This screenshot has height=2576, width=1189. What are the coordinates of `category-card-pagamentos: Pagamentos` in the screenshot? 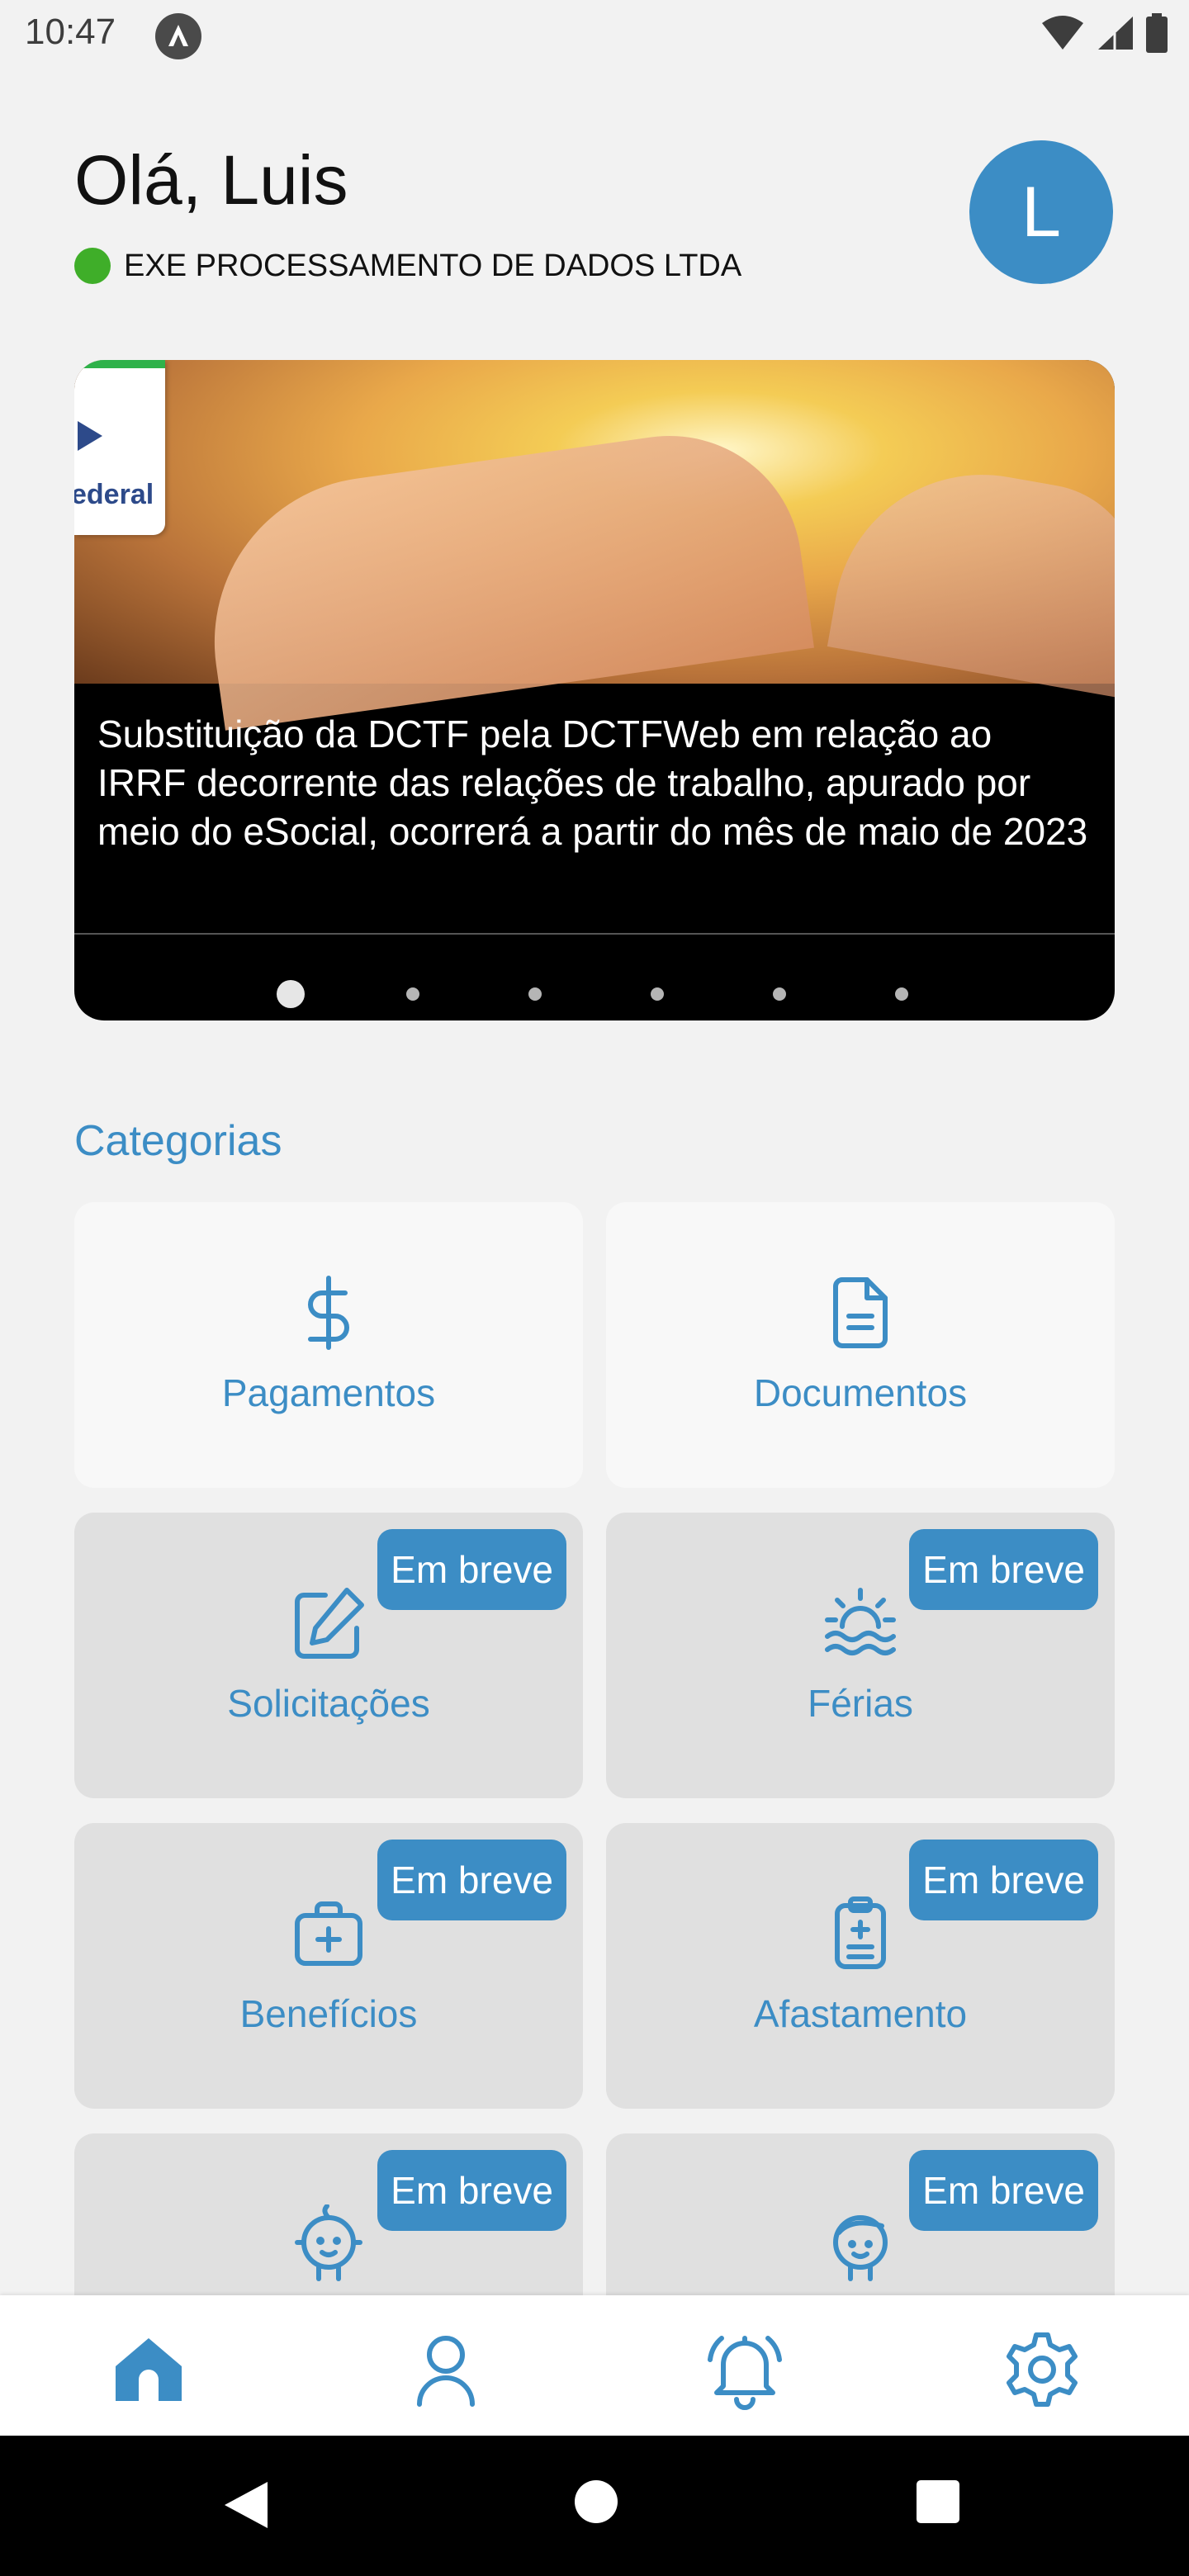 It's located at (328, 1345).